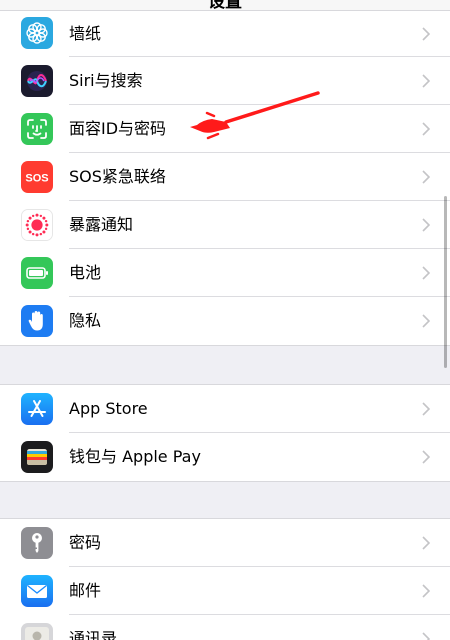 The image size is (450, 640). What do you see at coordinates (106, 80) in the screenshot?
I see `settings-row-label: Siri与搜索` at bounding box center [106, 80].